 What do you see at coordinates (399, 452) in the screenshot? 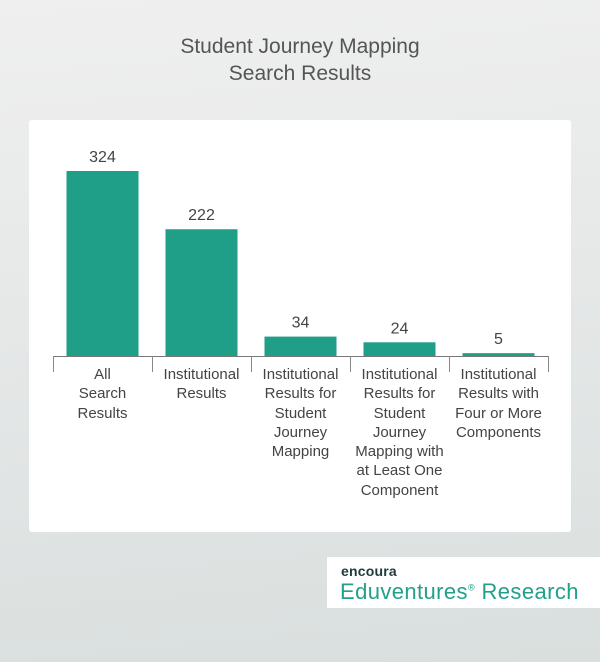
I see `category-label-line: Mapping with` at bounding box center [399, 452].